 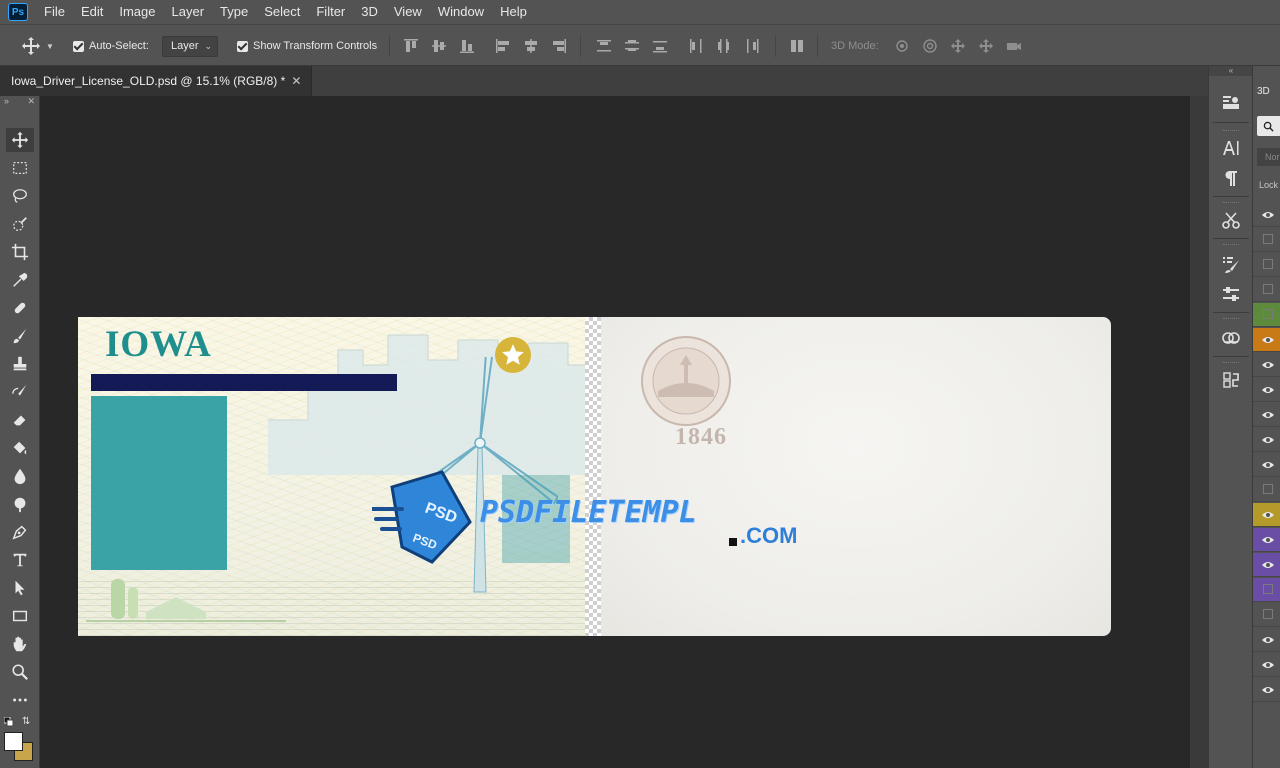 What do you see at coordinates (531, 46) in the screenshot?
I see `align-hcenter-icon` at bounding box center [531, 46].